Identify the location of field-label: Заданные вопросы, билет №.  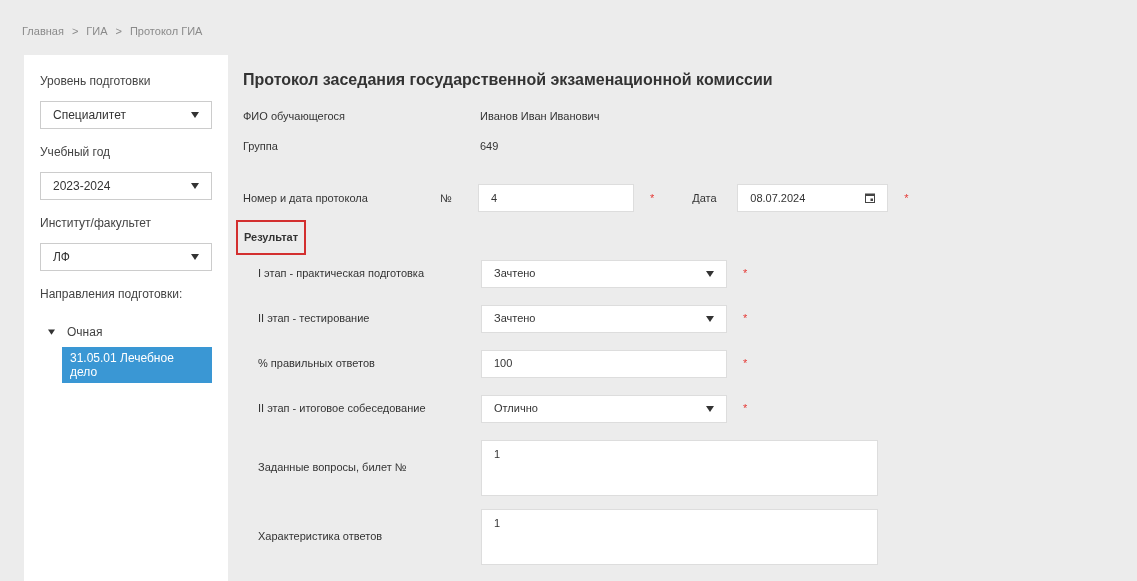
(333, 468).